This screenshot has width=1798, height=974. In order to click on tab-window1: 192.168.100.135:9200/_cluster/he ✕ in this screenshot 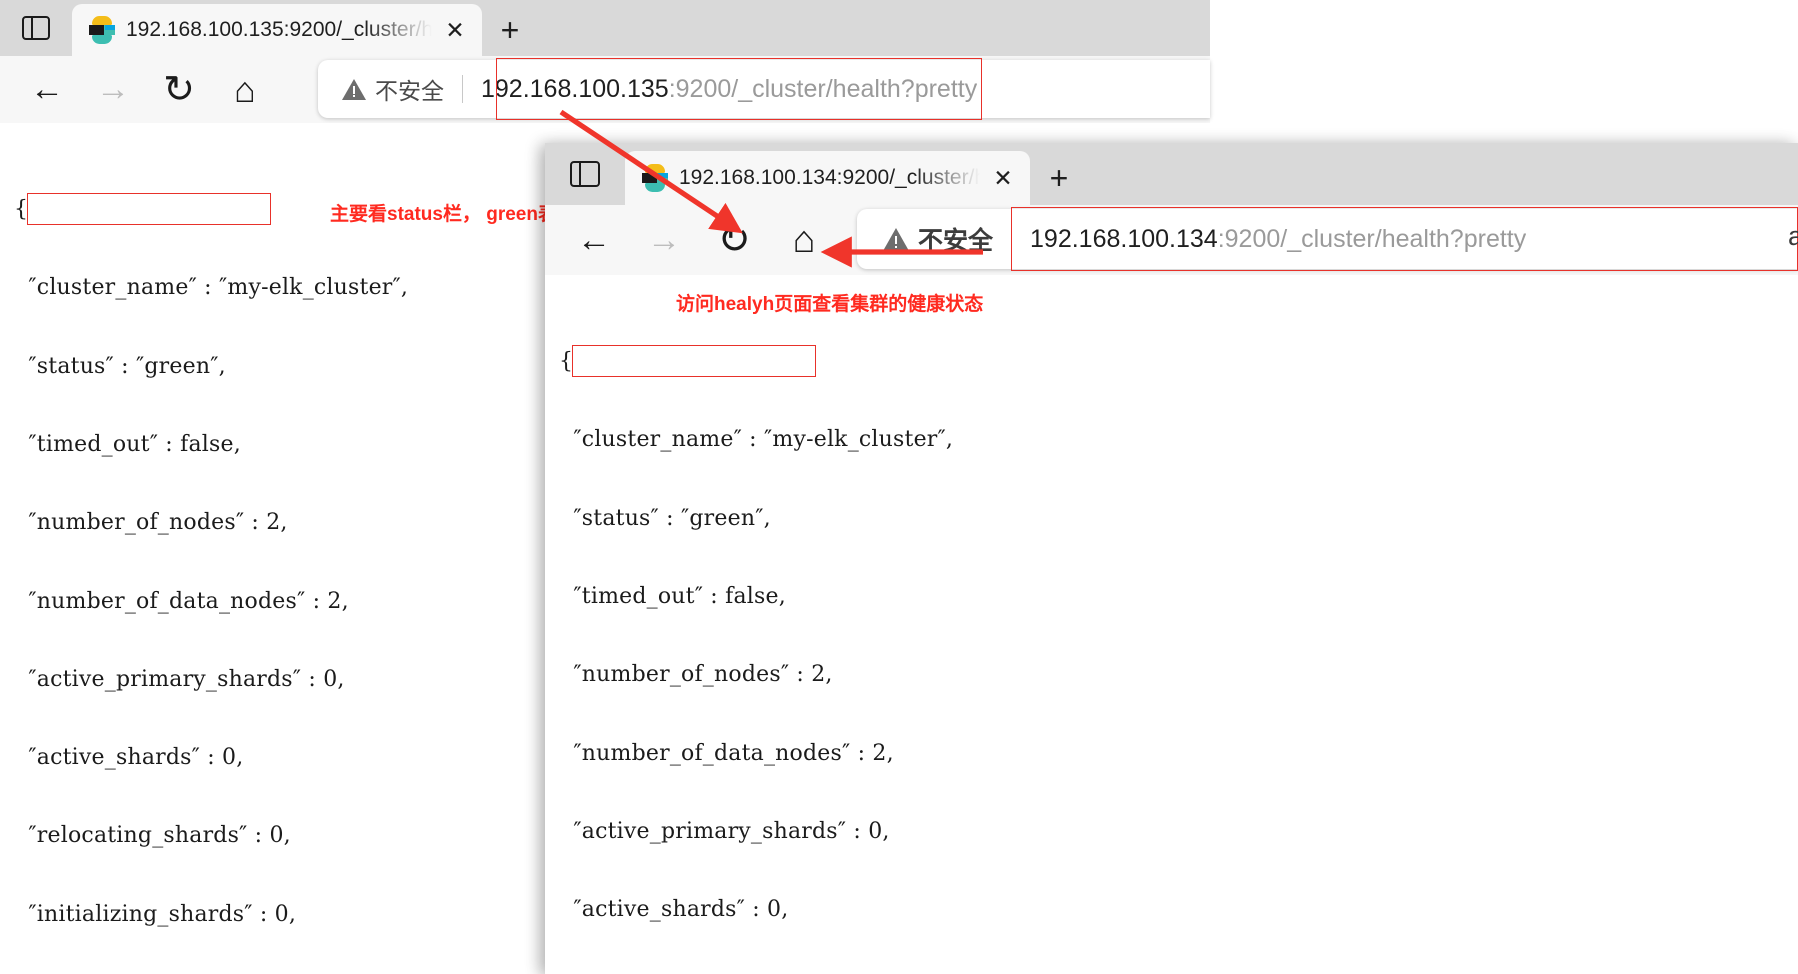, I will do `click(277, 30)`.